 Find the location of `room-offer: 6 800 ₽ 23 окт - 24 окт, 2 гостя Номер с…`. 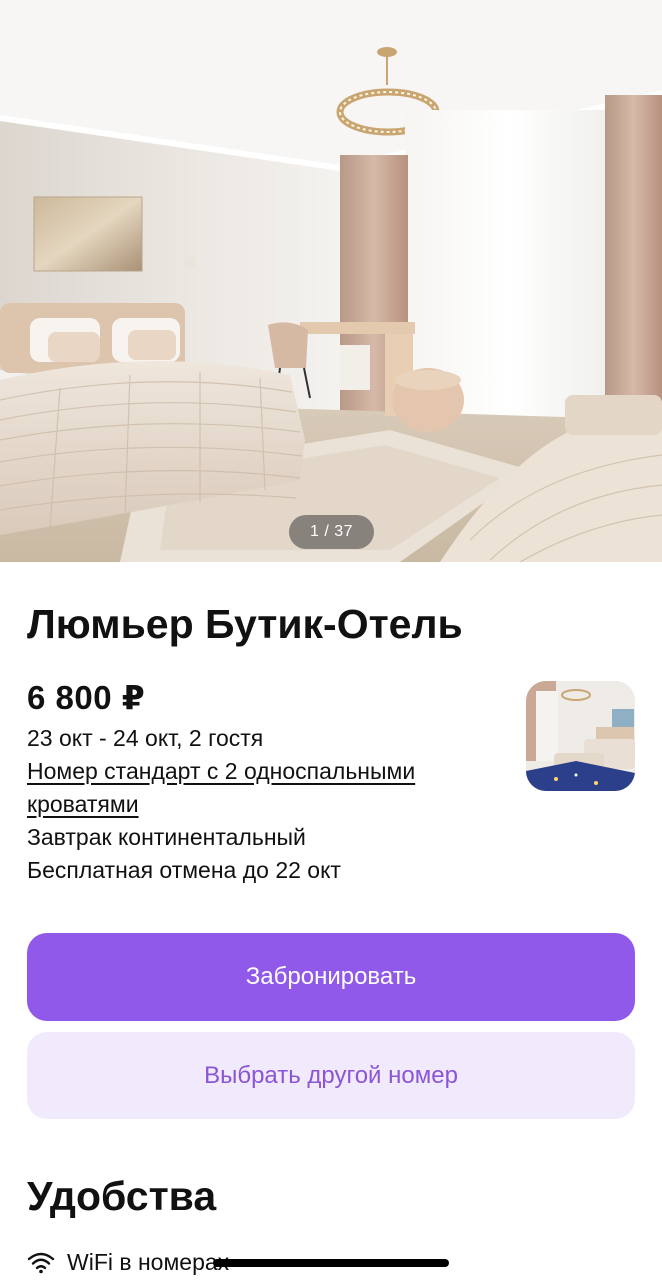

room-offer: 6 800 ₽ 23 окт - 24 окт, 2 гостя Номер с… is located at coordinates (267, 781).